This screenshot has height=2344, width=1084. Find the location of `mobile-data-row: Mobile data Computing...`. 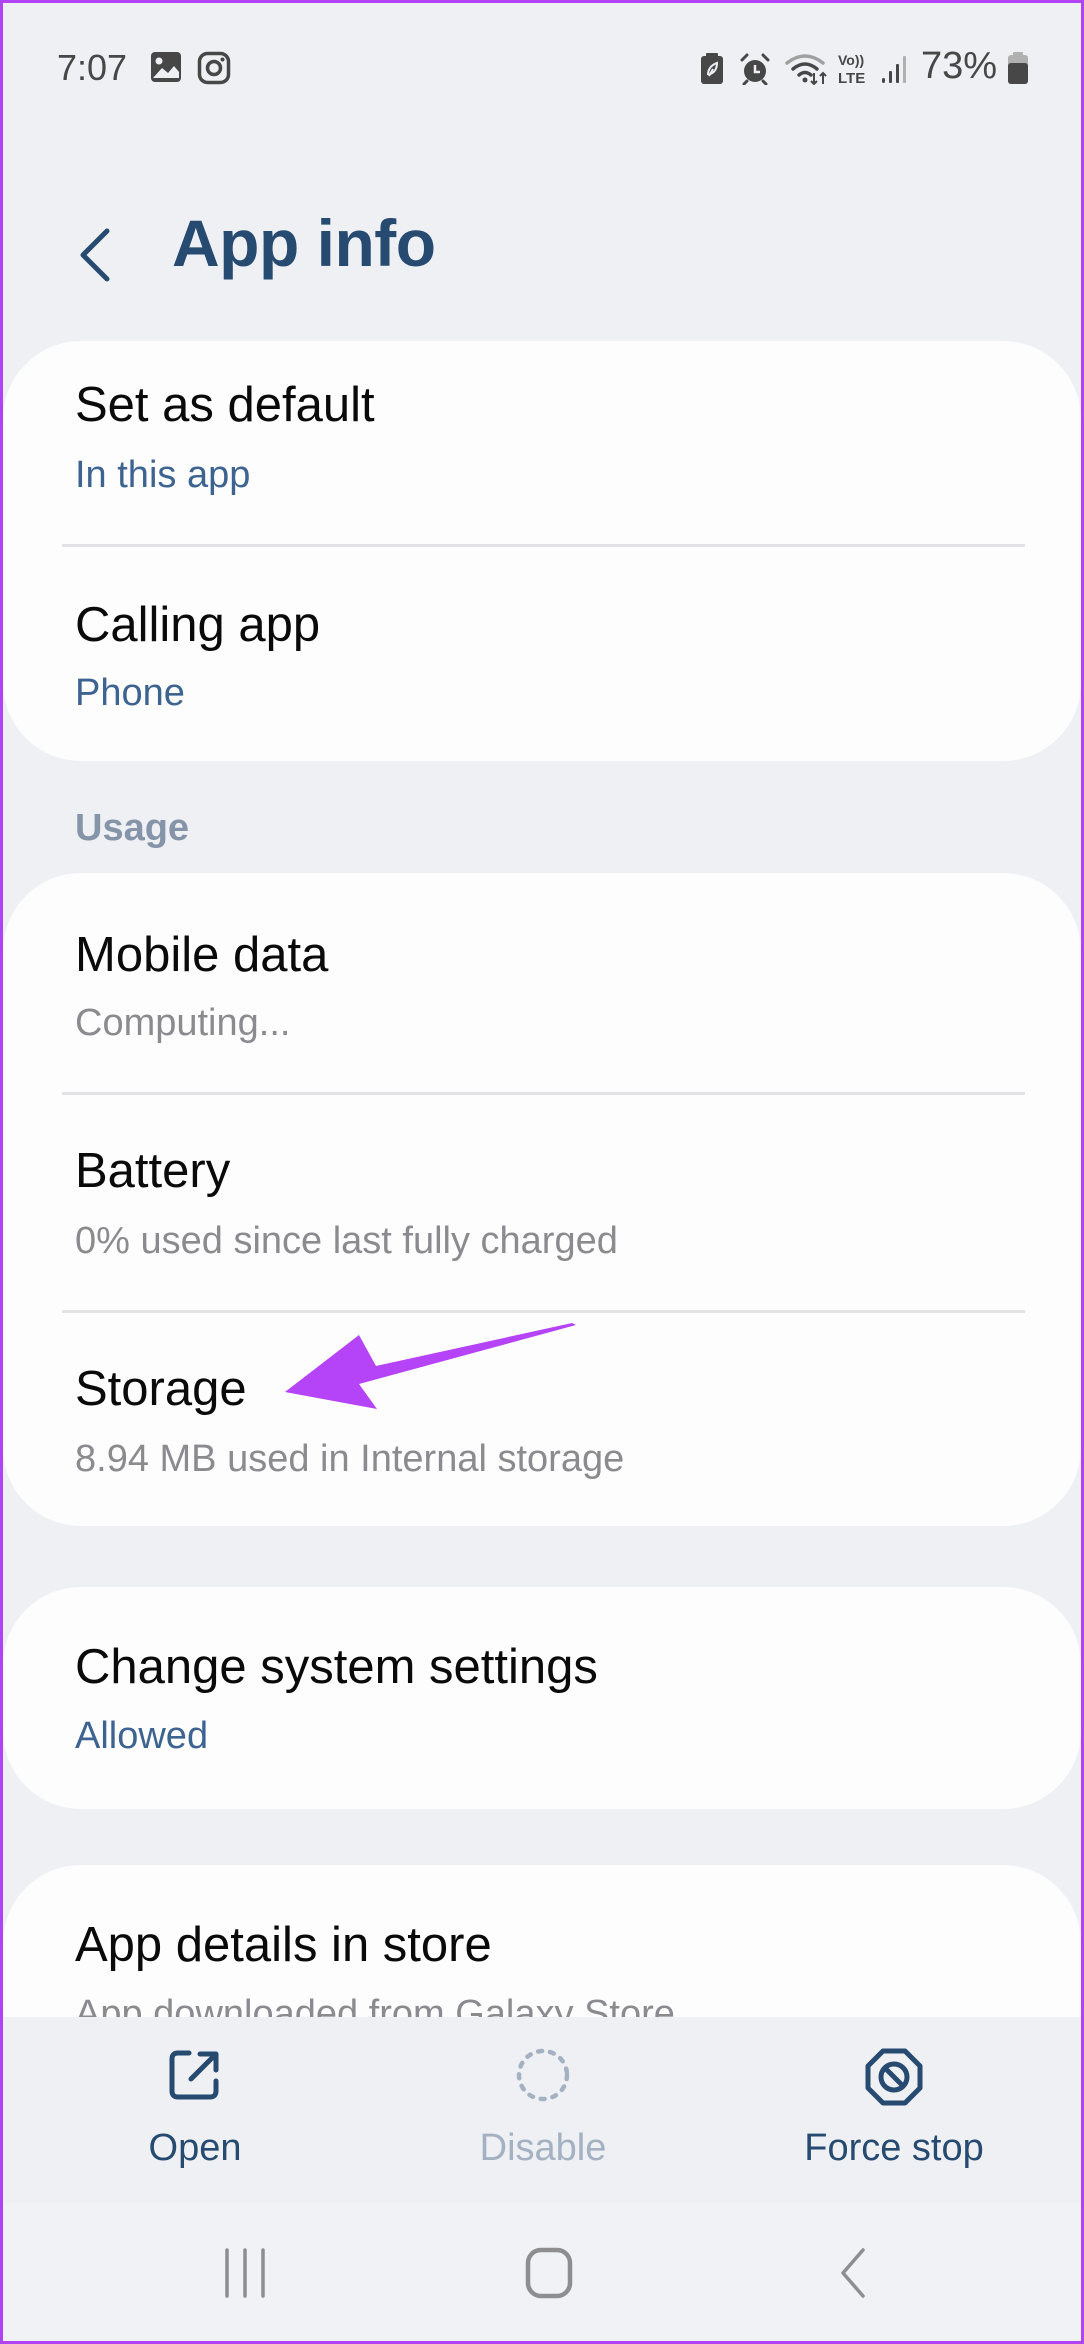

mobile-data-row: Mobile data Computing... is located at coordinates (542, 982).